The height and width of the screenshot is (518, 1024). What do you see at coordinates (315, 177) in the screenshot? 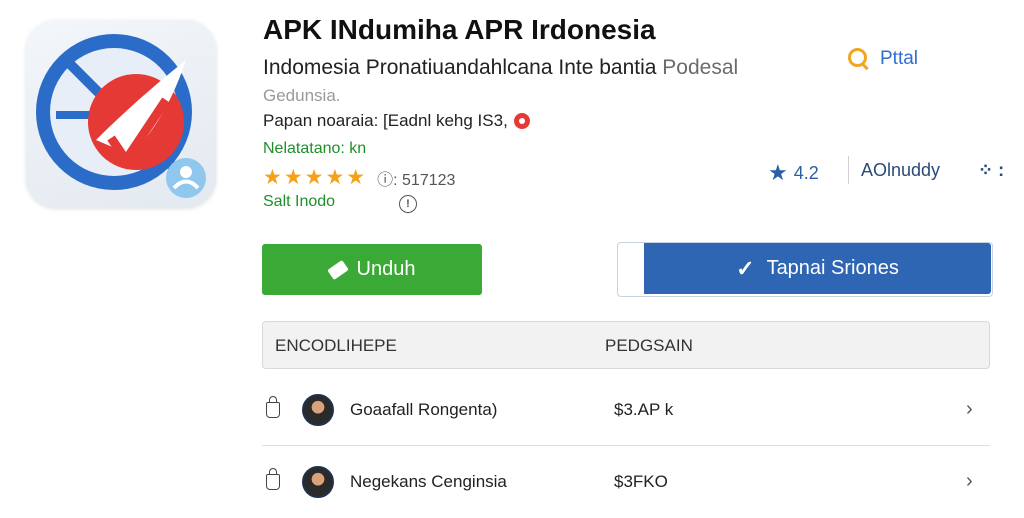
I see `star-rating: ★★★★★` at bounding box center [315, 177].